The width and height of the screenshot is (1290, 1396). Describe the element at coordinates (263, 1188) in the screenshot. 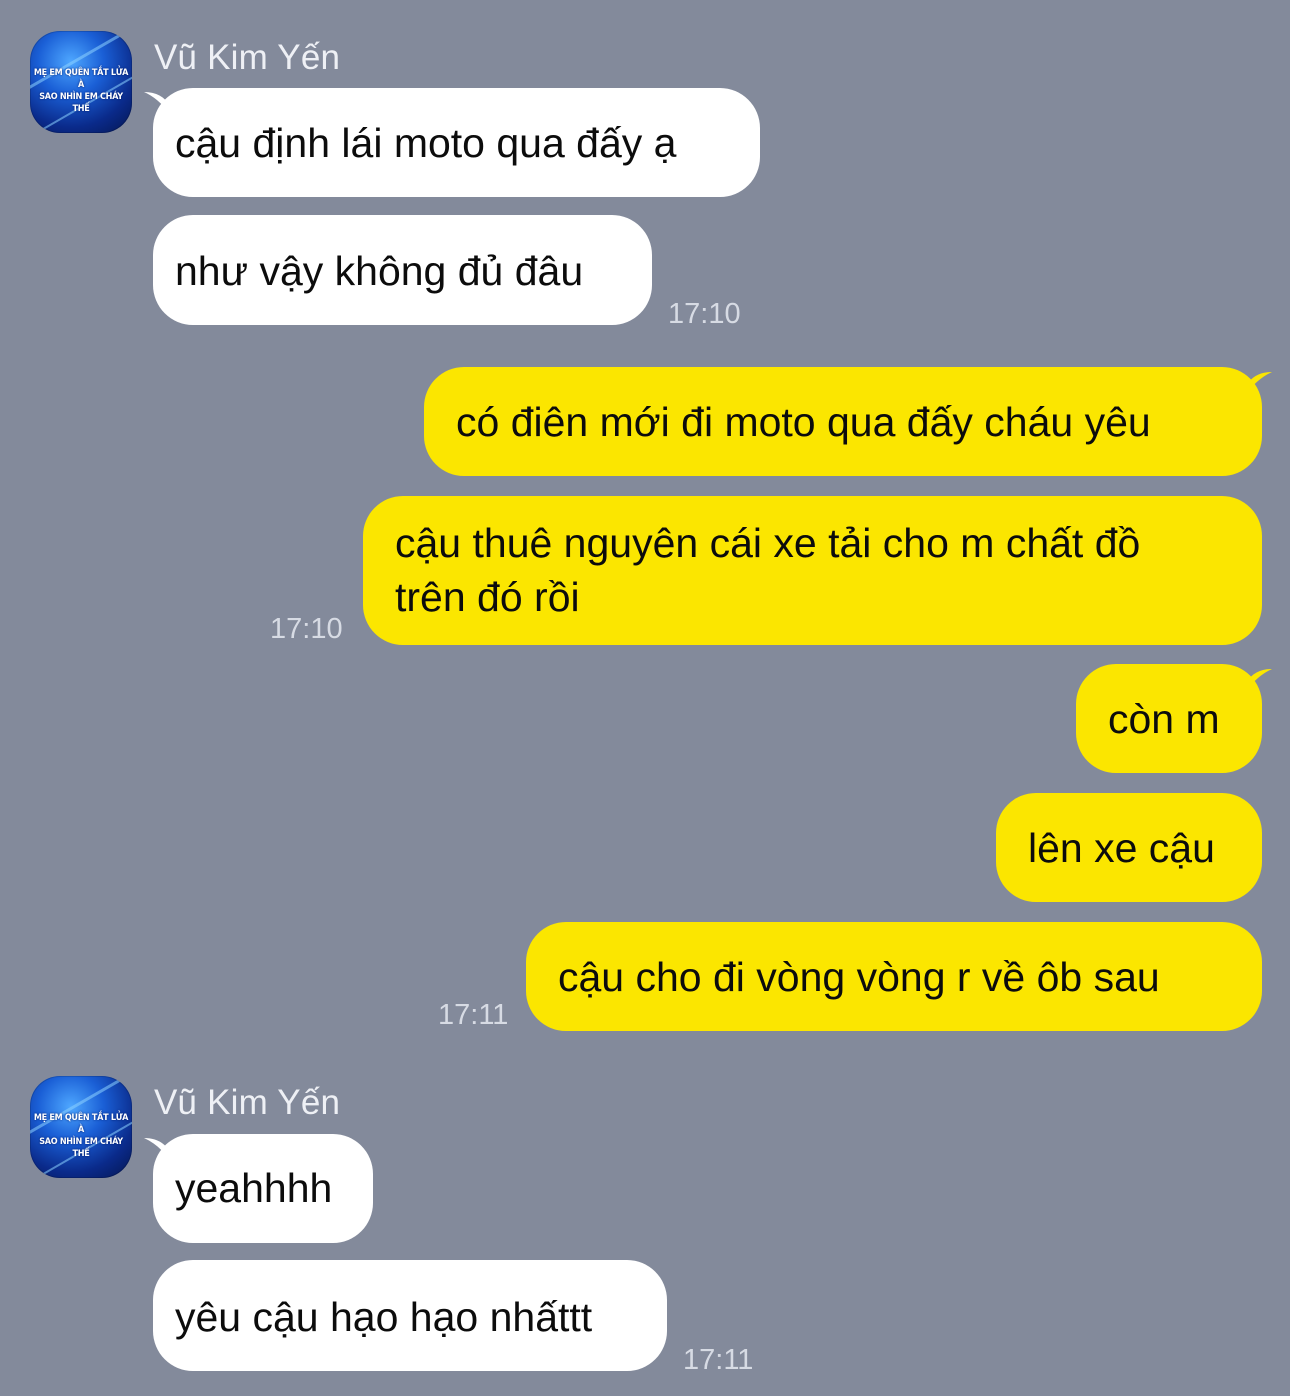

I see `message-bubble-incoming: yeahhhh` at that location.